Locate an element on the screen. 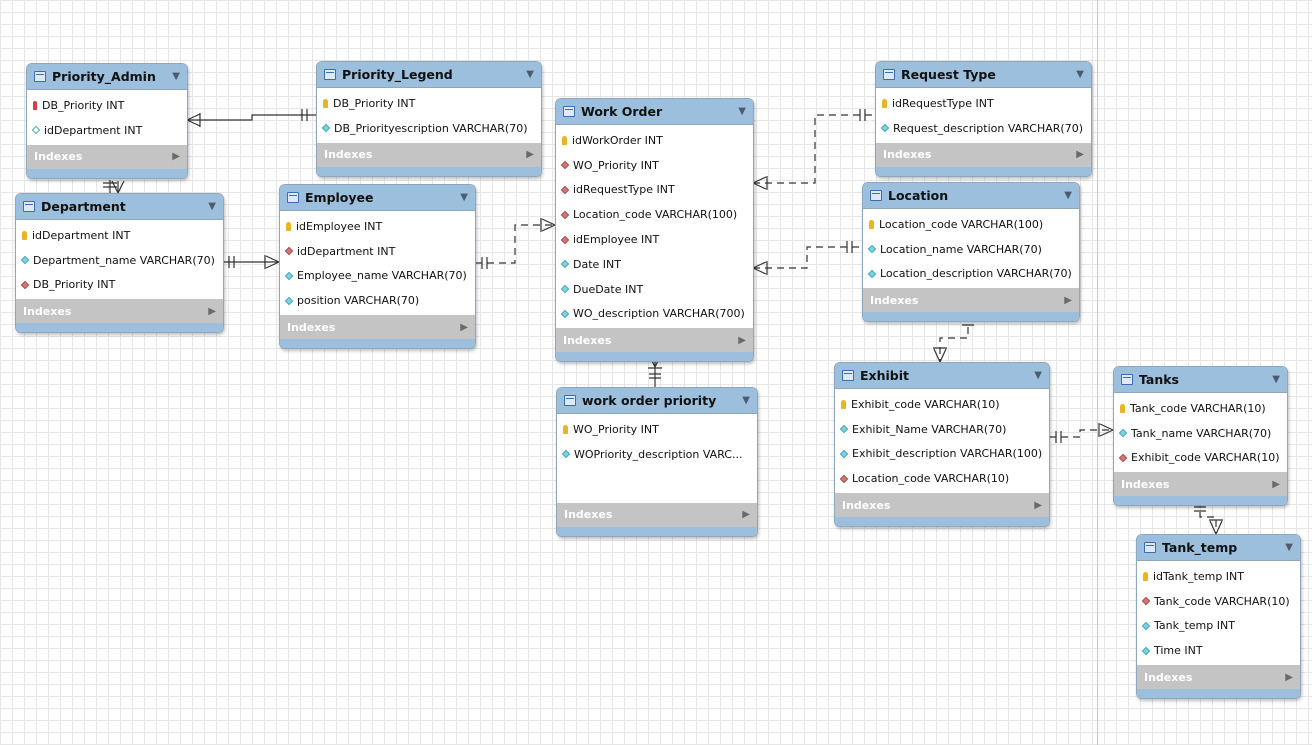  column-row: Employee_name VARCHAR(70) is located at coordinates (377, 276).